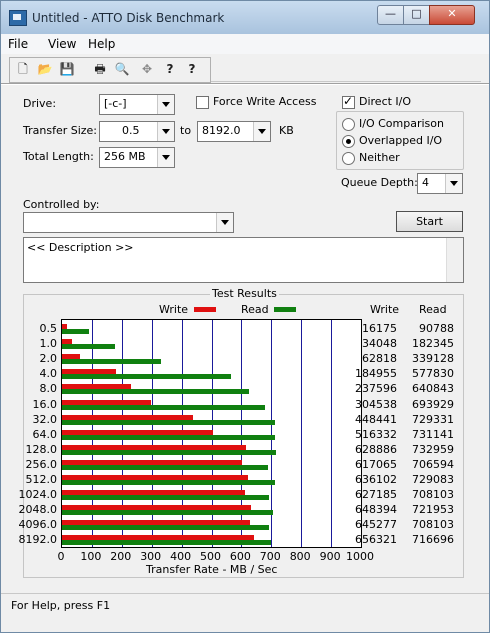 Image resolution: width=490 pixels, height=633 pixels. I want to click on y-tick-label: 2.0, so click(48, 359).